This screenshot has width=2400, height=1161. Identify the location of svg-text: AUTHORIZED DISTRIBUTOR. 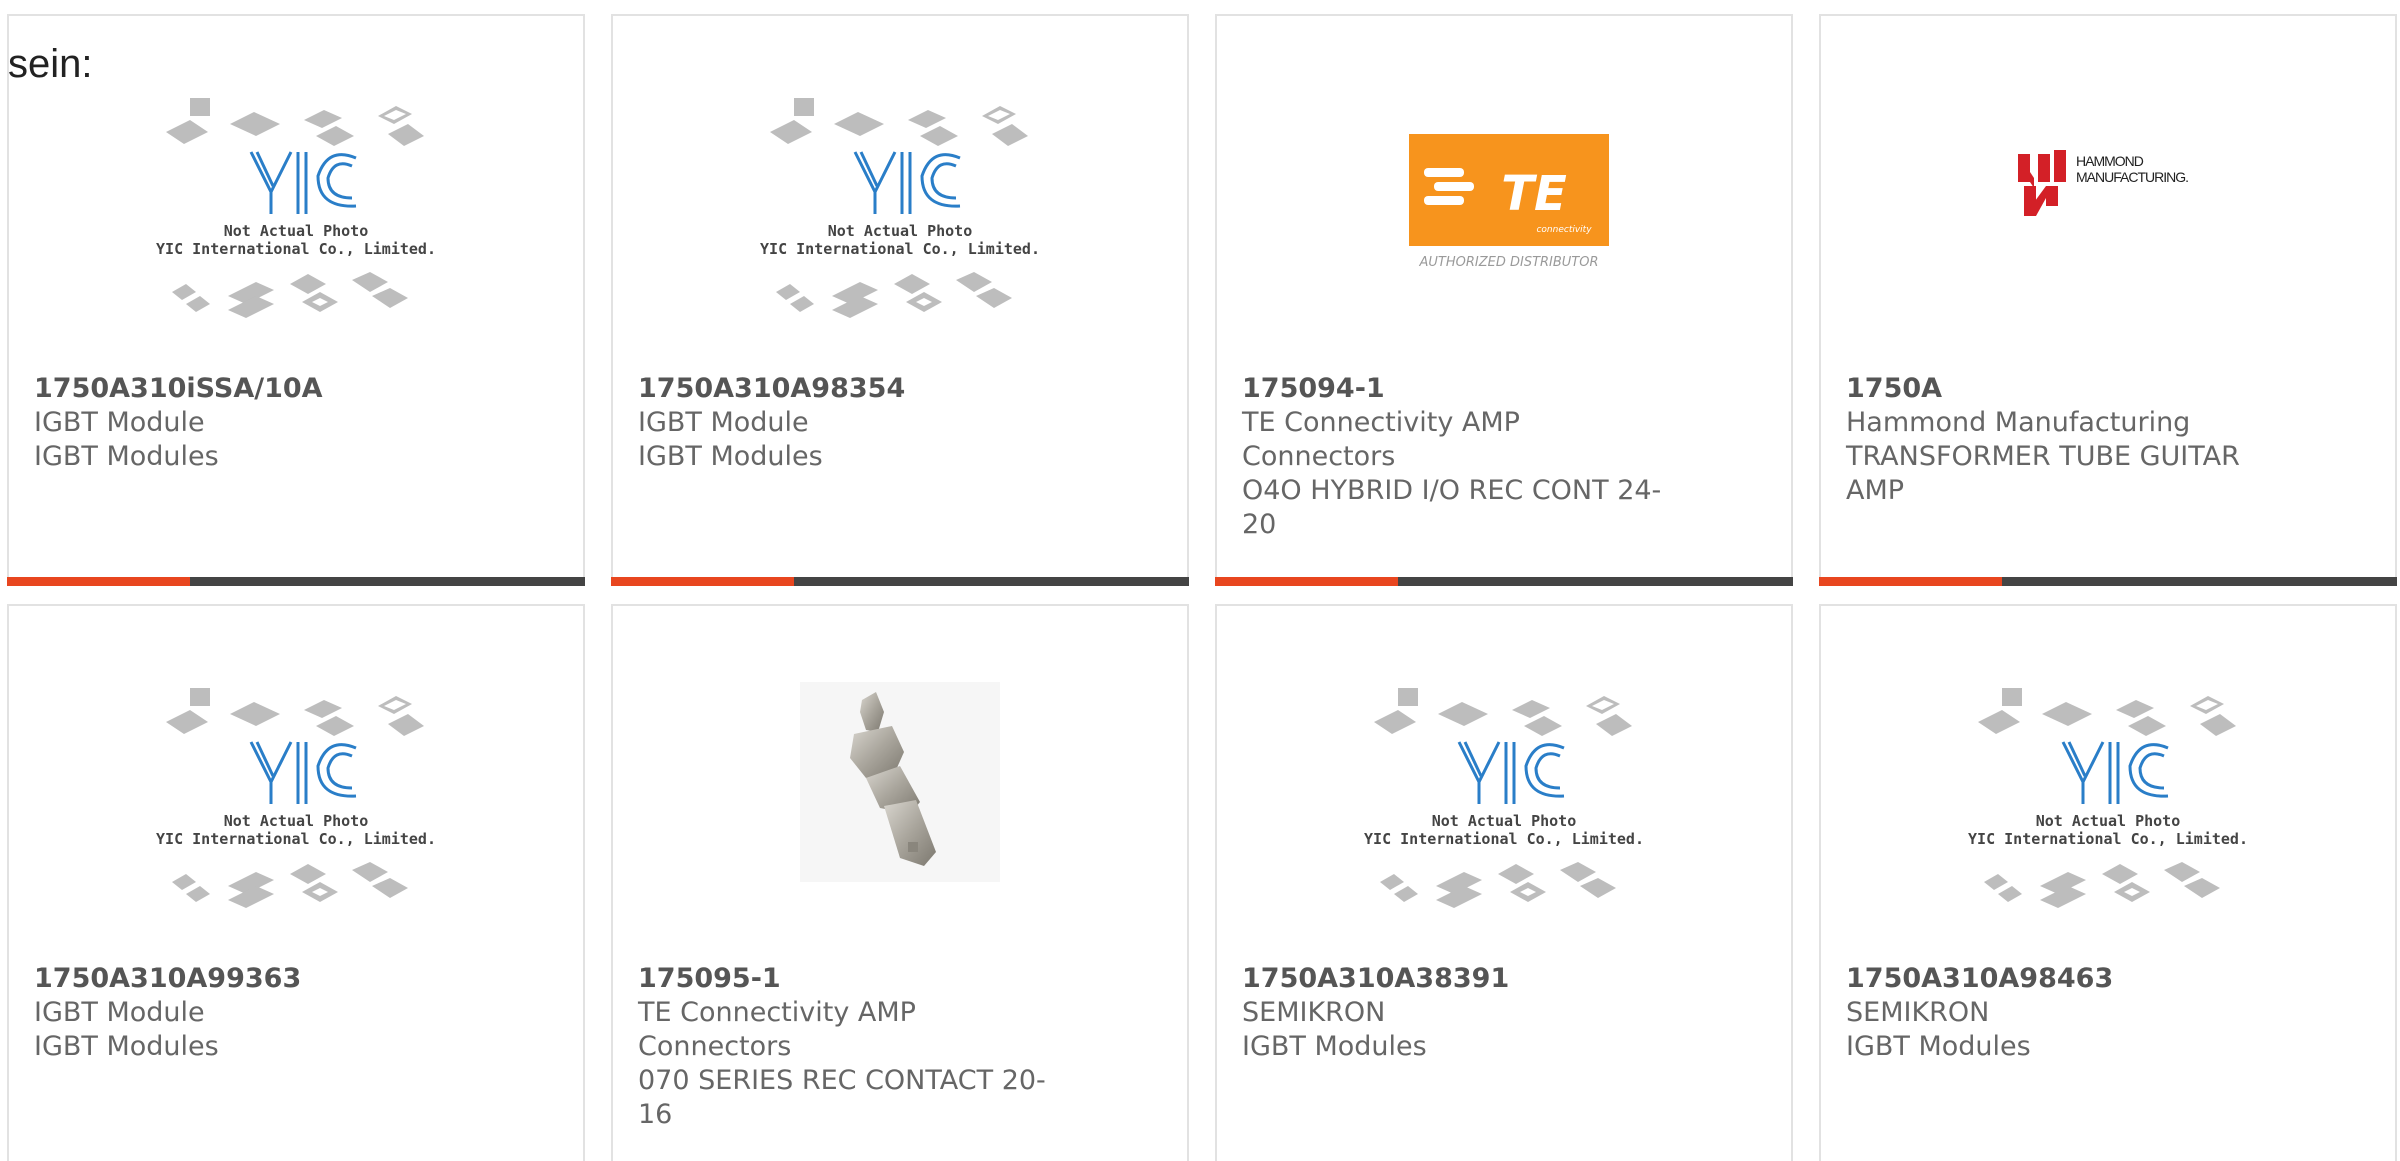
(1508, 262).